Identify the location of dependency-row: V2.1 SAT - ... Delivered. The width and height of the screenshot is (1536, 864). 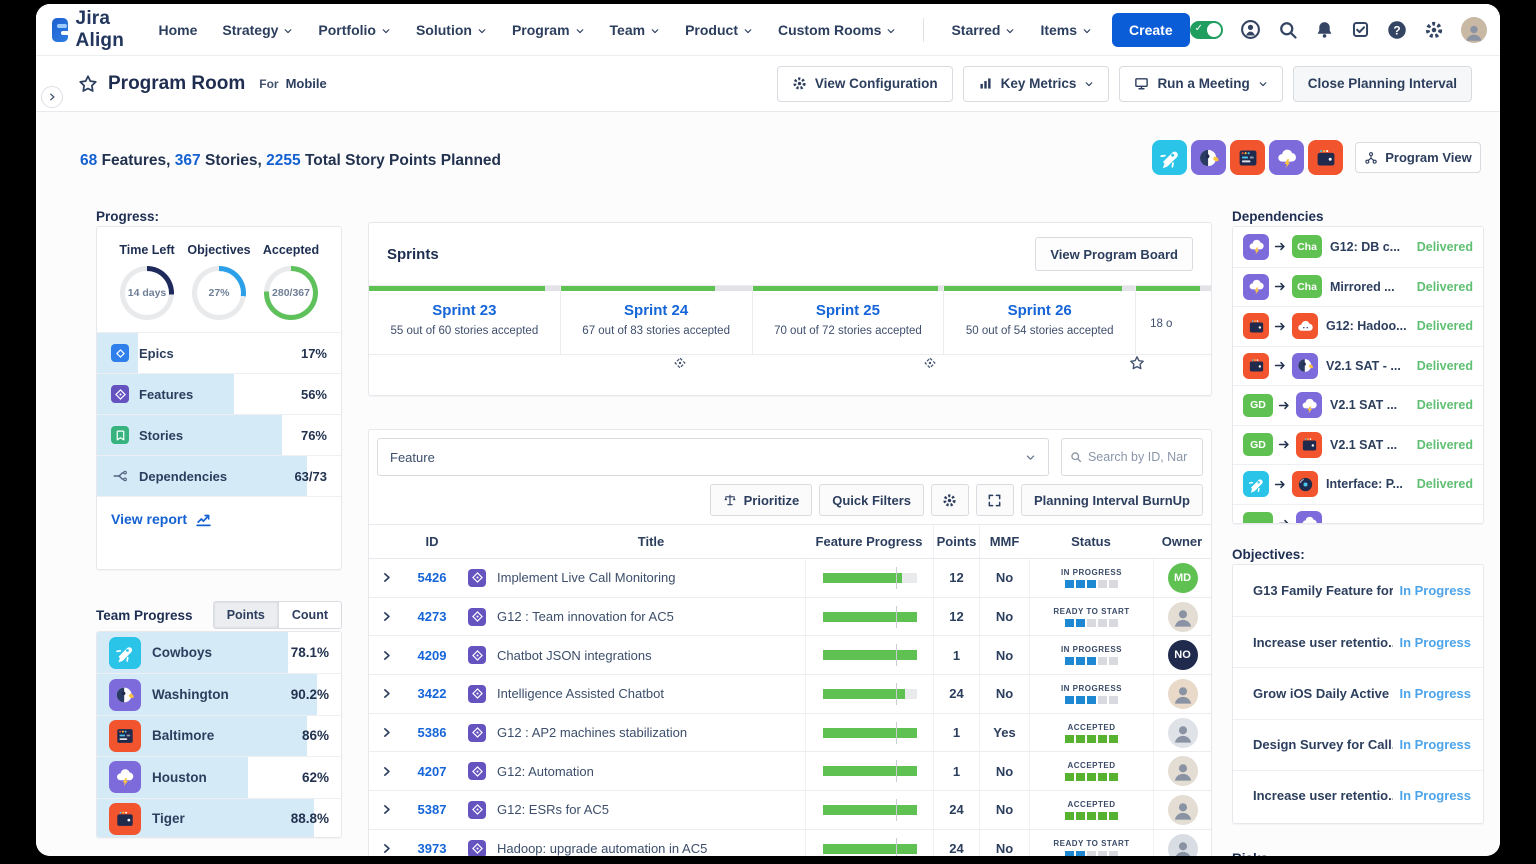
(1358, 365).